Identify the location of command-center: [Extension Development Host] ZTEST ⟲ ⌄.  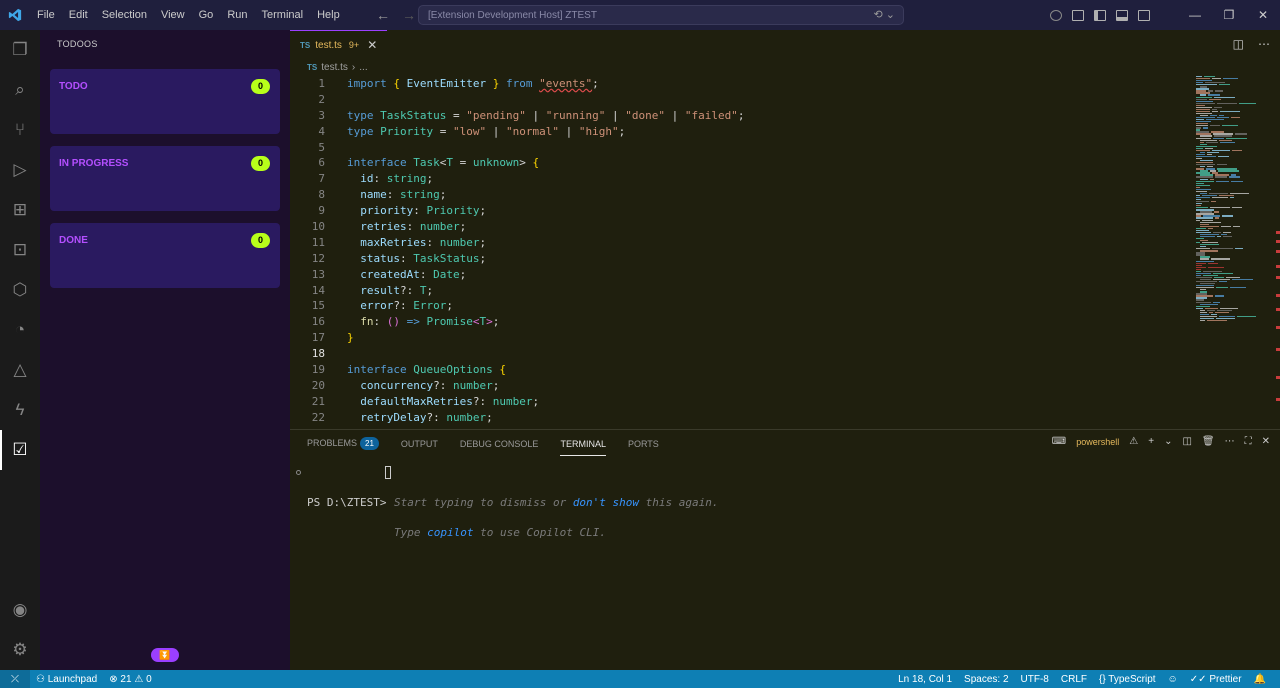
(661, 15).